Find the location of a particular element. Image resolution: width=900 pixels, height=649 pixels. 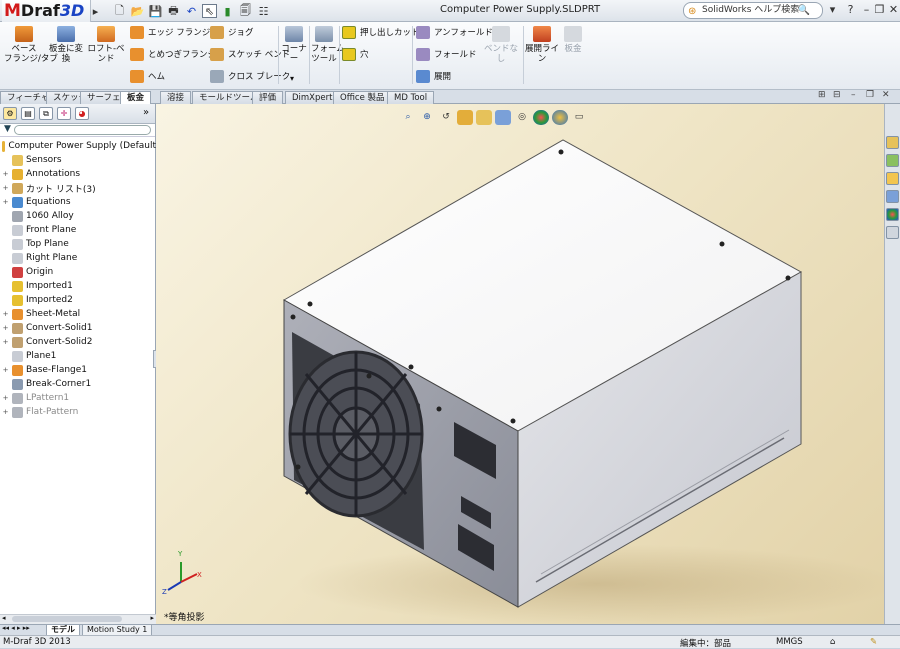

select-cursor-icon: ⇖ is located at coordinates (209, 11).